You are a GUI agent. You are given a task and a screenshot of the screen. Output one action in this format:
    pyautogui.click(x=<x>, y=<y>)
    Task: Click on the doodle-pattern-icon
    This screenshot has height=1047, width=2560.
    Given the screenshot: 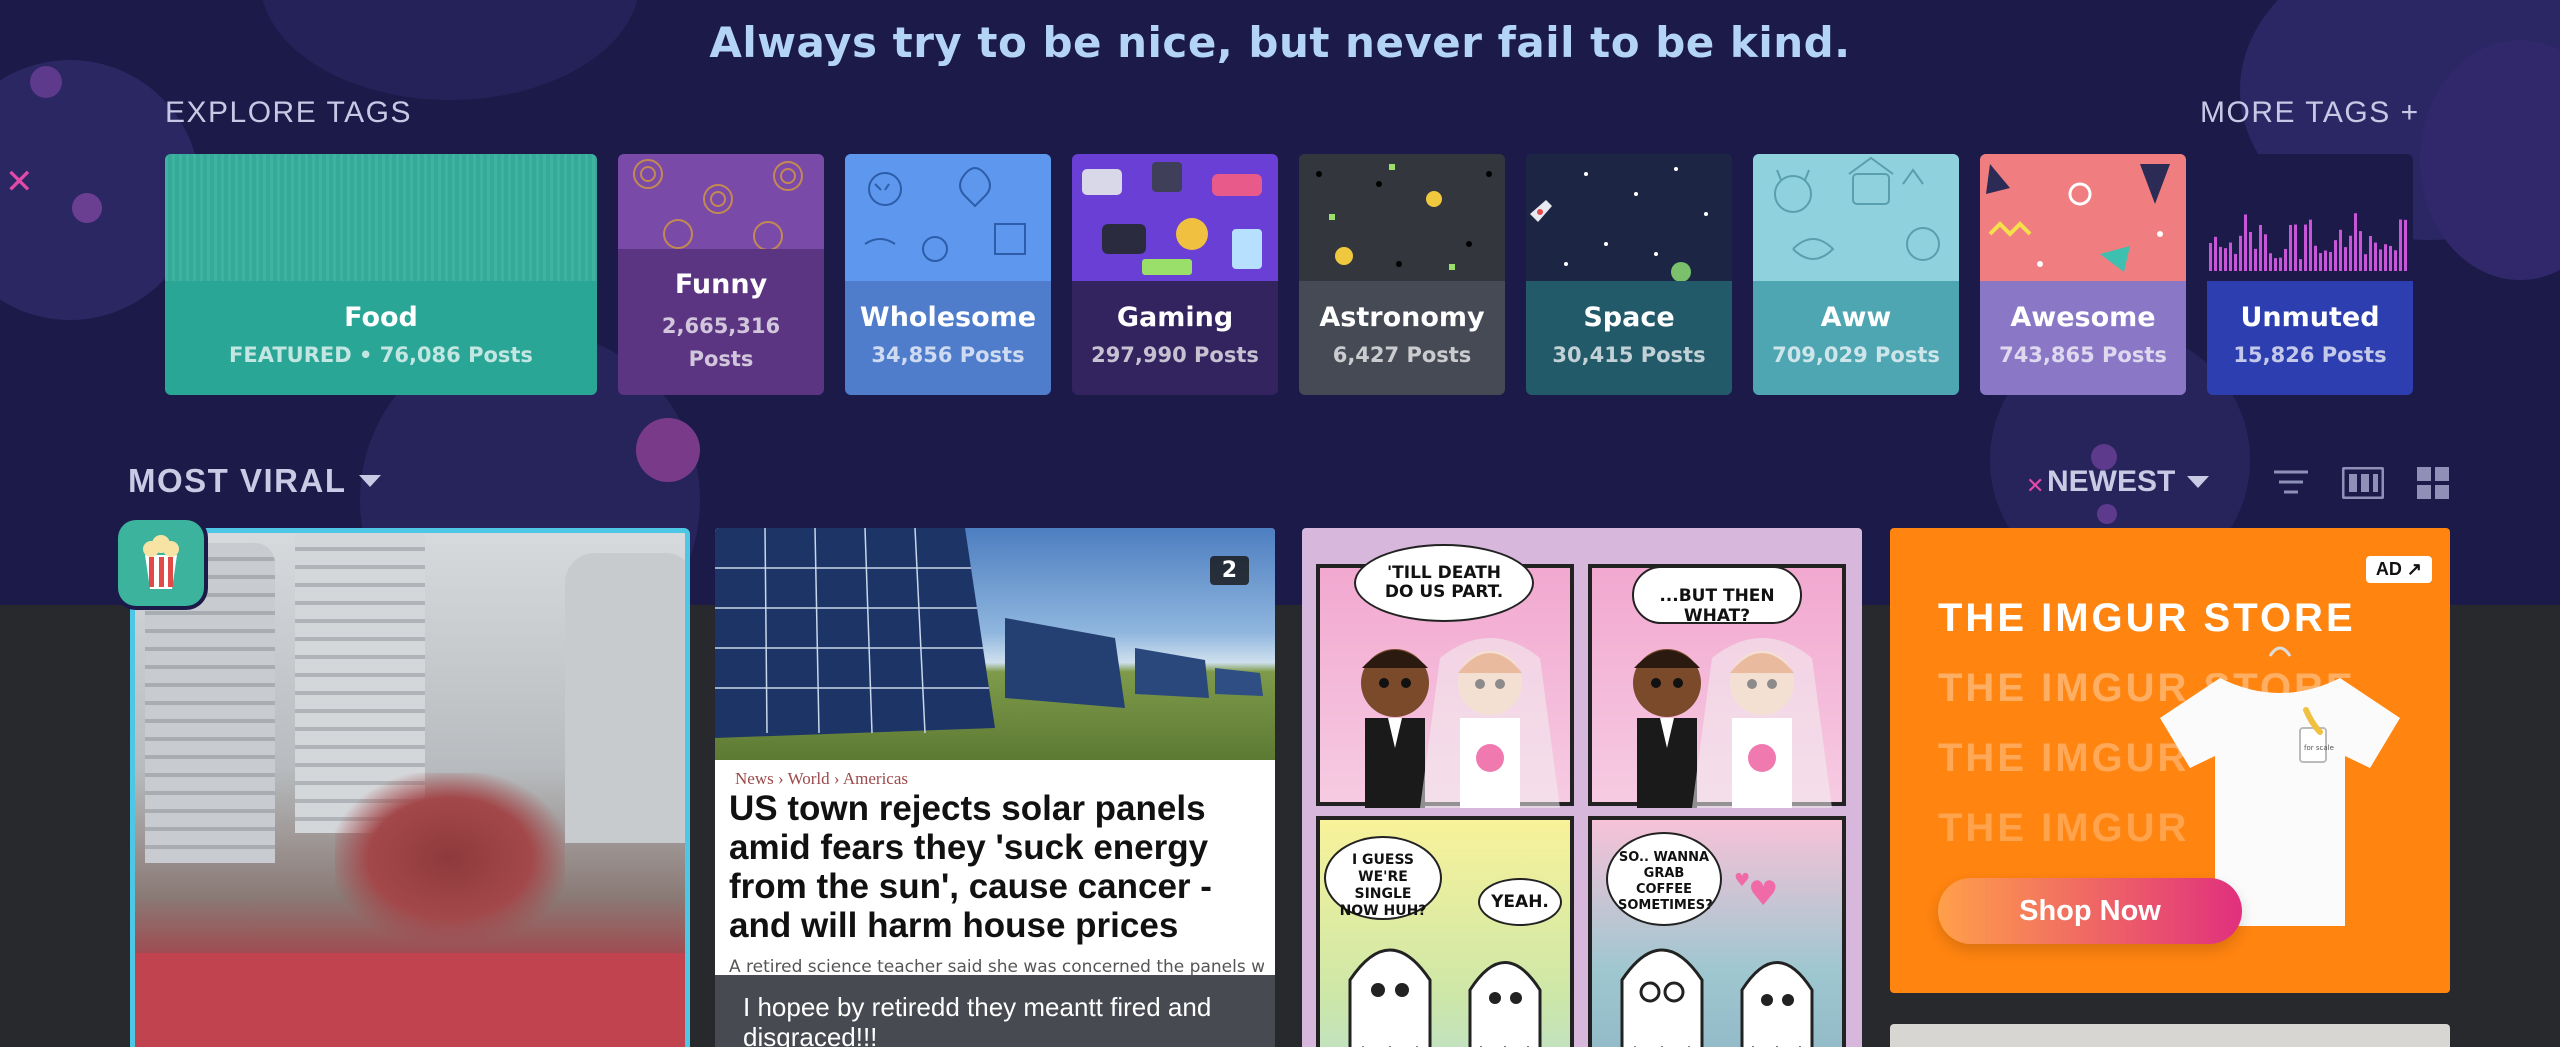 What is the action you would take?
    pyautogui.click(x=945, y=214)
    